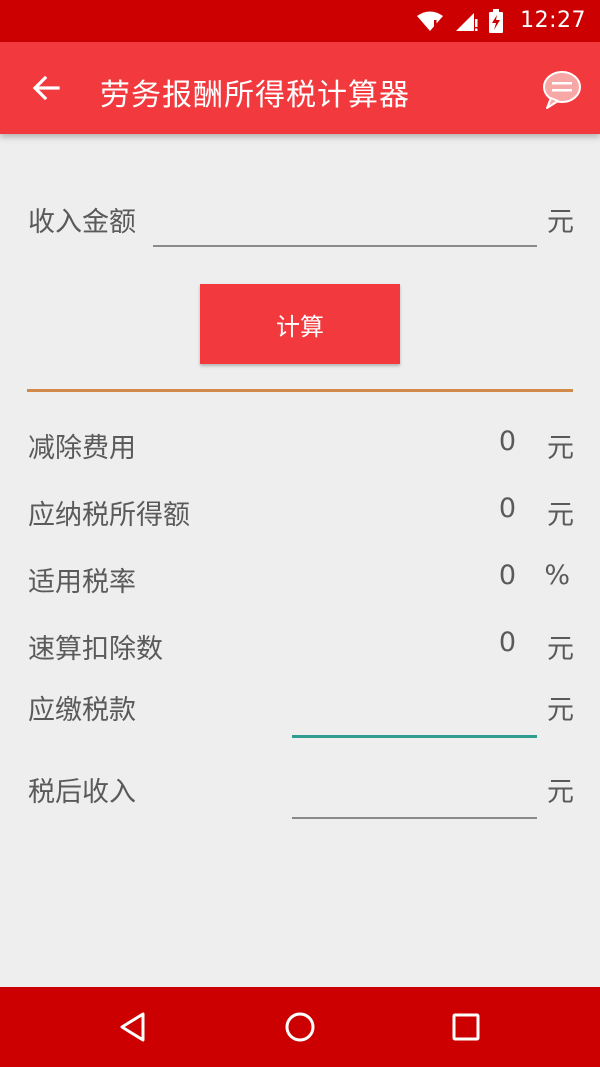 The image size is (600, 1067). Describe the element at coordinates (560, 448) in the screenshot. I see `deduction-unit: 元` at that location.